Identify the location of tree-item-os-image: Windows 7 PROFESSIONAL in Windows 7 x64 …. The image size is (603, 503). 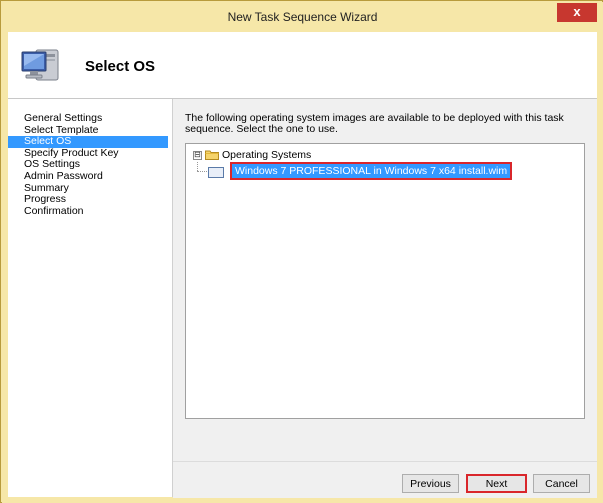
(371, 171).